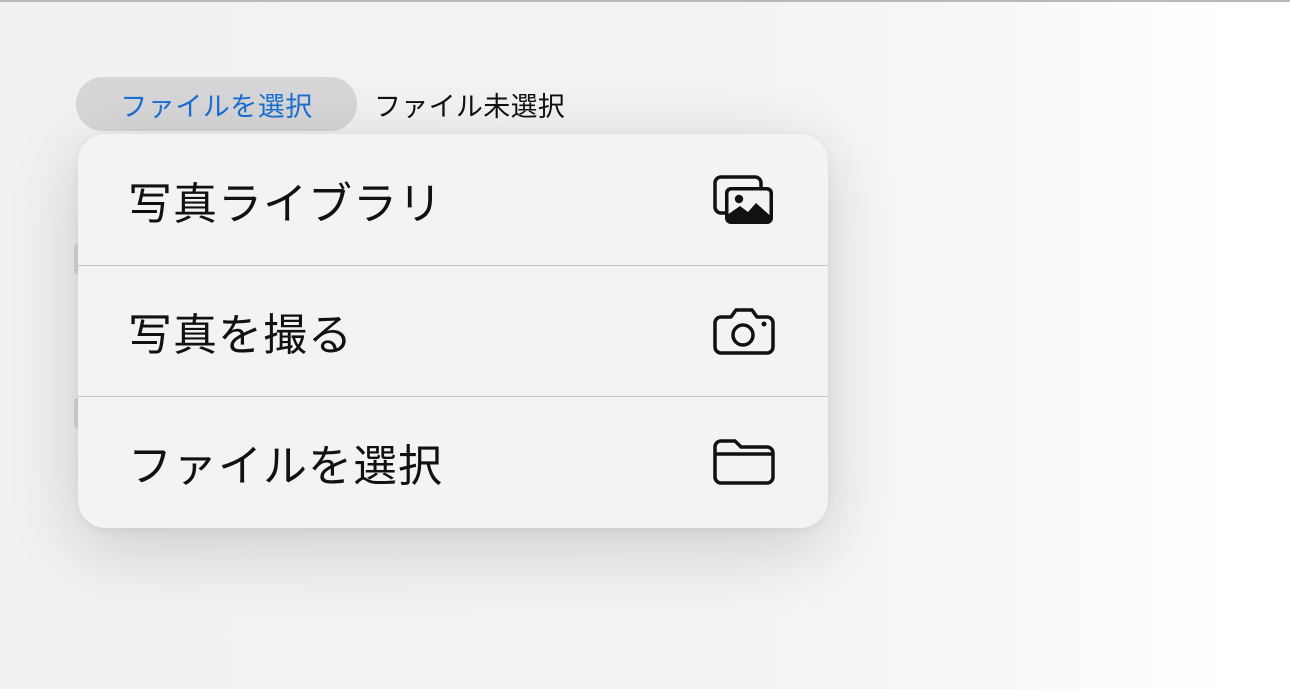 Image resolution: width=1290 pixels, height=689 pixels. I want to click on file-status-text: ファイル未選択, so click(470, 107).